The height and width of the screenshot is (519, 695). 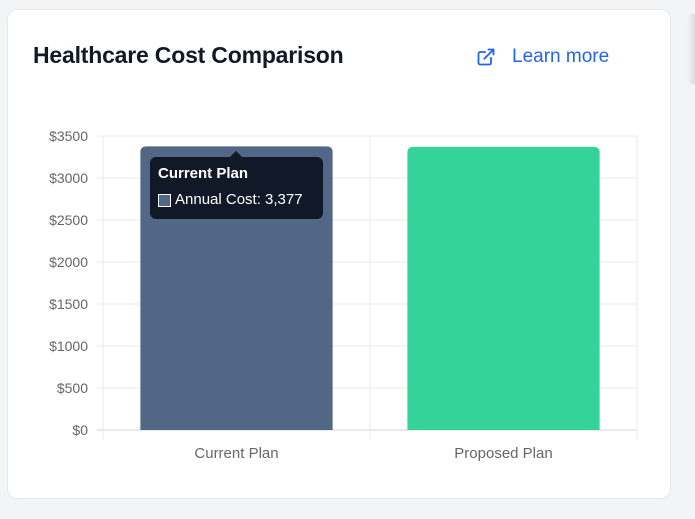 I want to click on x-tick-label: Proposed Plan, so click(x=503, y=453).